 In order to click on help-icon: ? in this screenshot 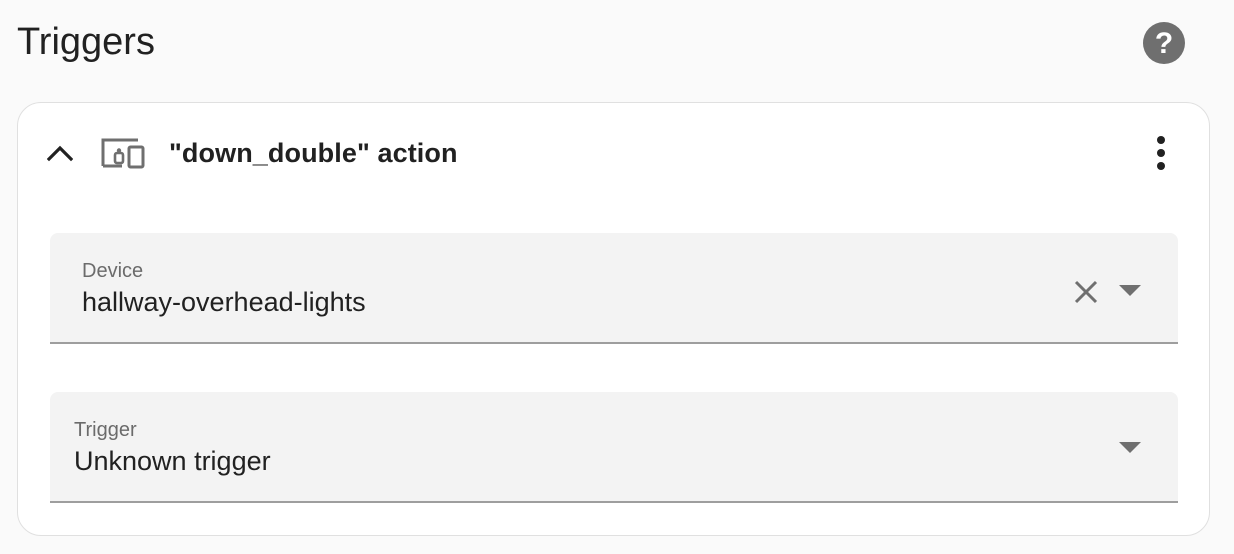, I will do `click(1164, 43)`.